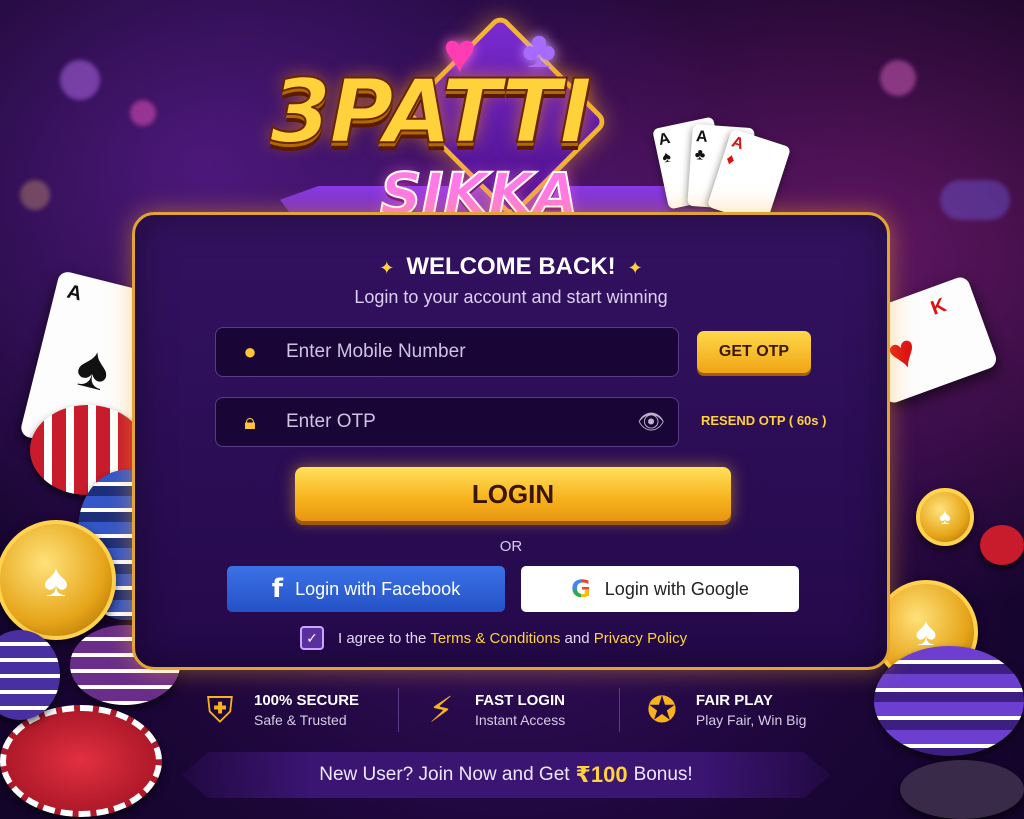 Image resolution: width=1024 pixels, height=819 pixels. Describe the element at coordinates (250, 351) in the screenshot. I see `user-icon: ●` at that location.